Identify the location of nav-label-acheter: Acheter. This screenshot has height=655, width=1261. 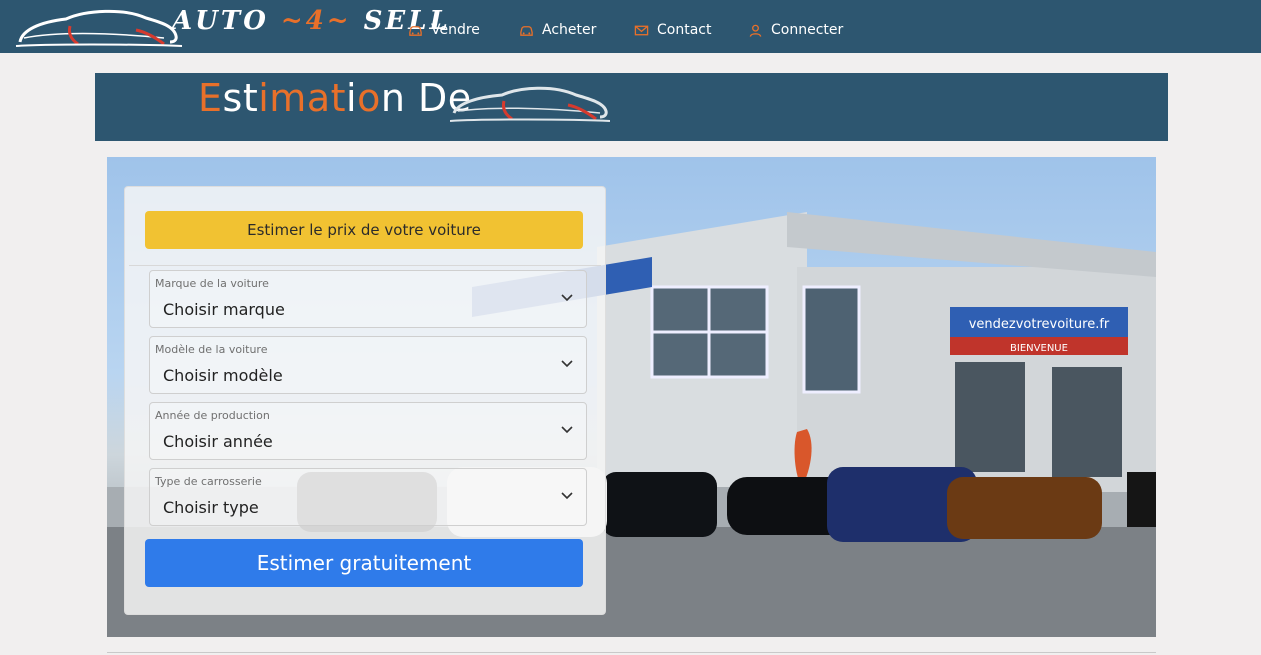
(569, 30).